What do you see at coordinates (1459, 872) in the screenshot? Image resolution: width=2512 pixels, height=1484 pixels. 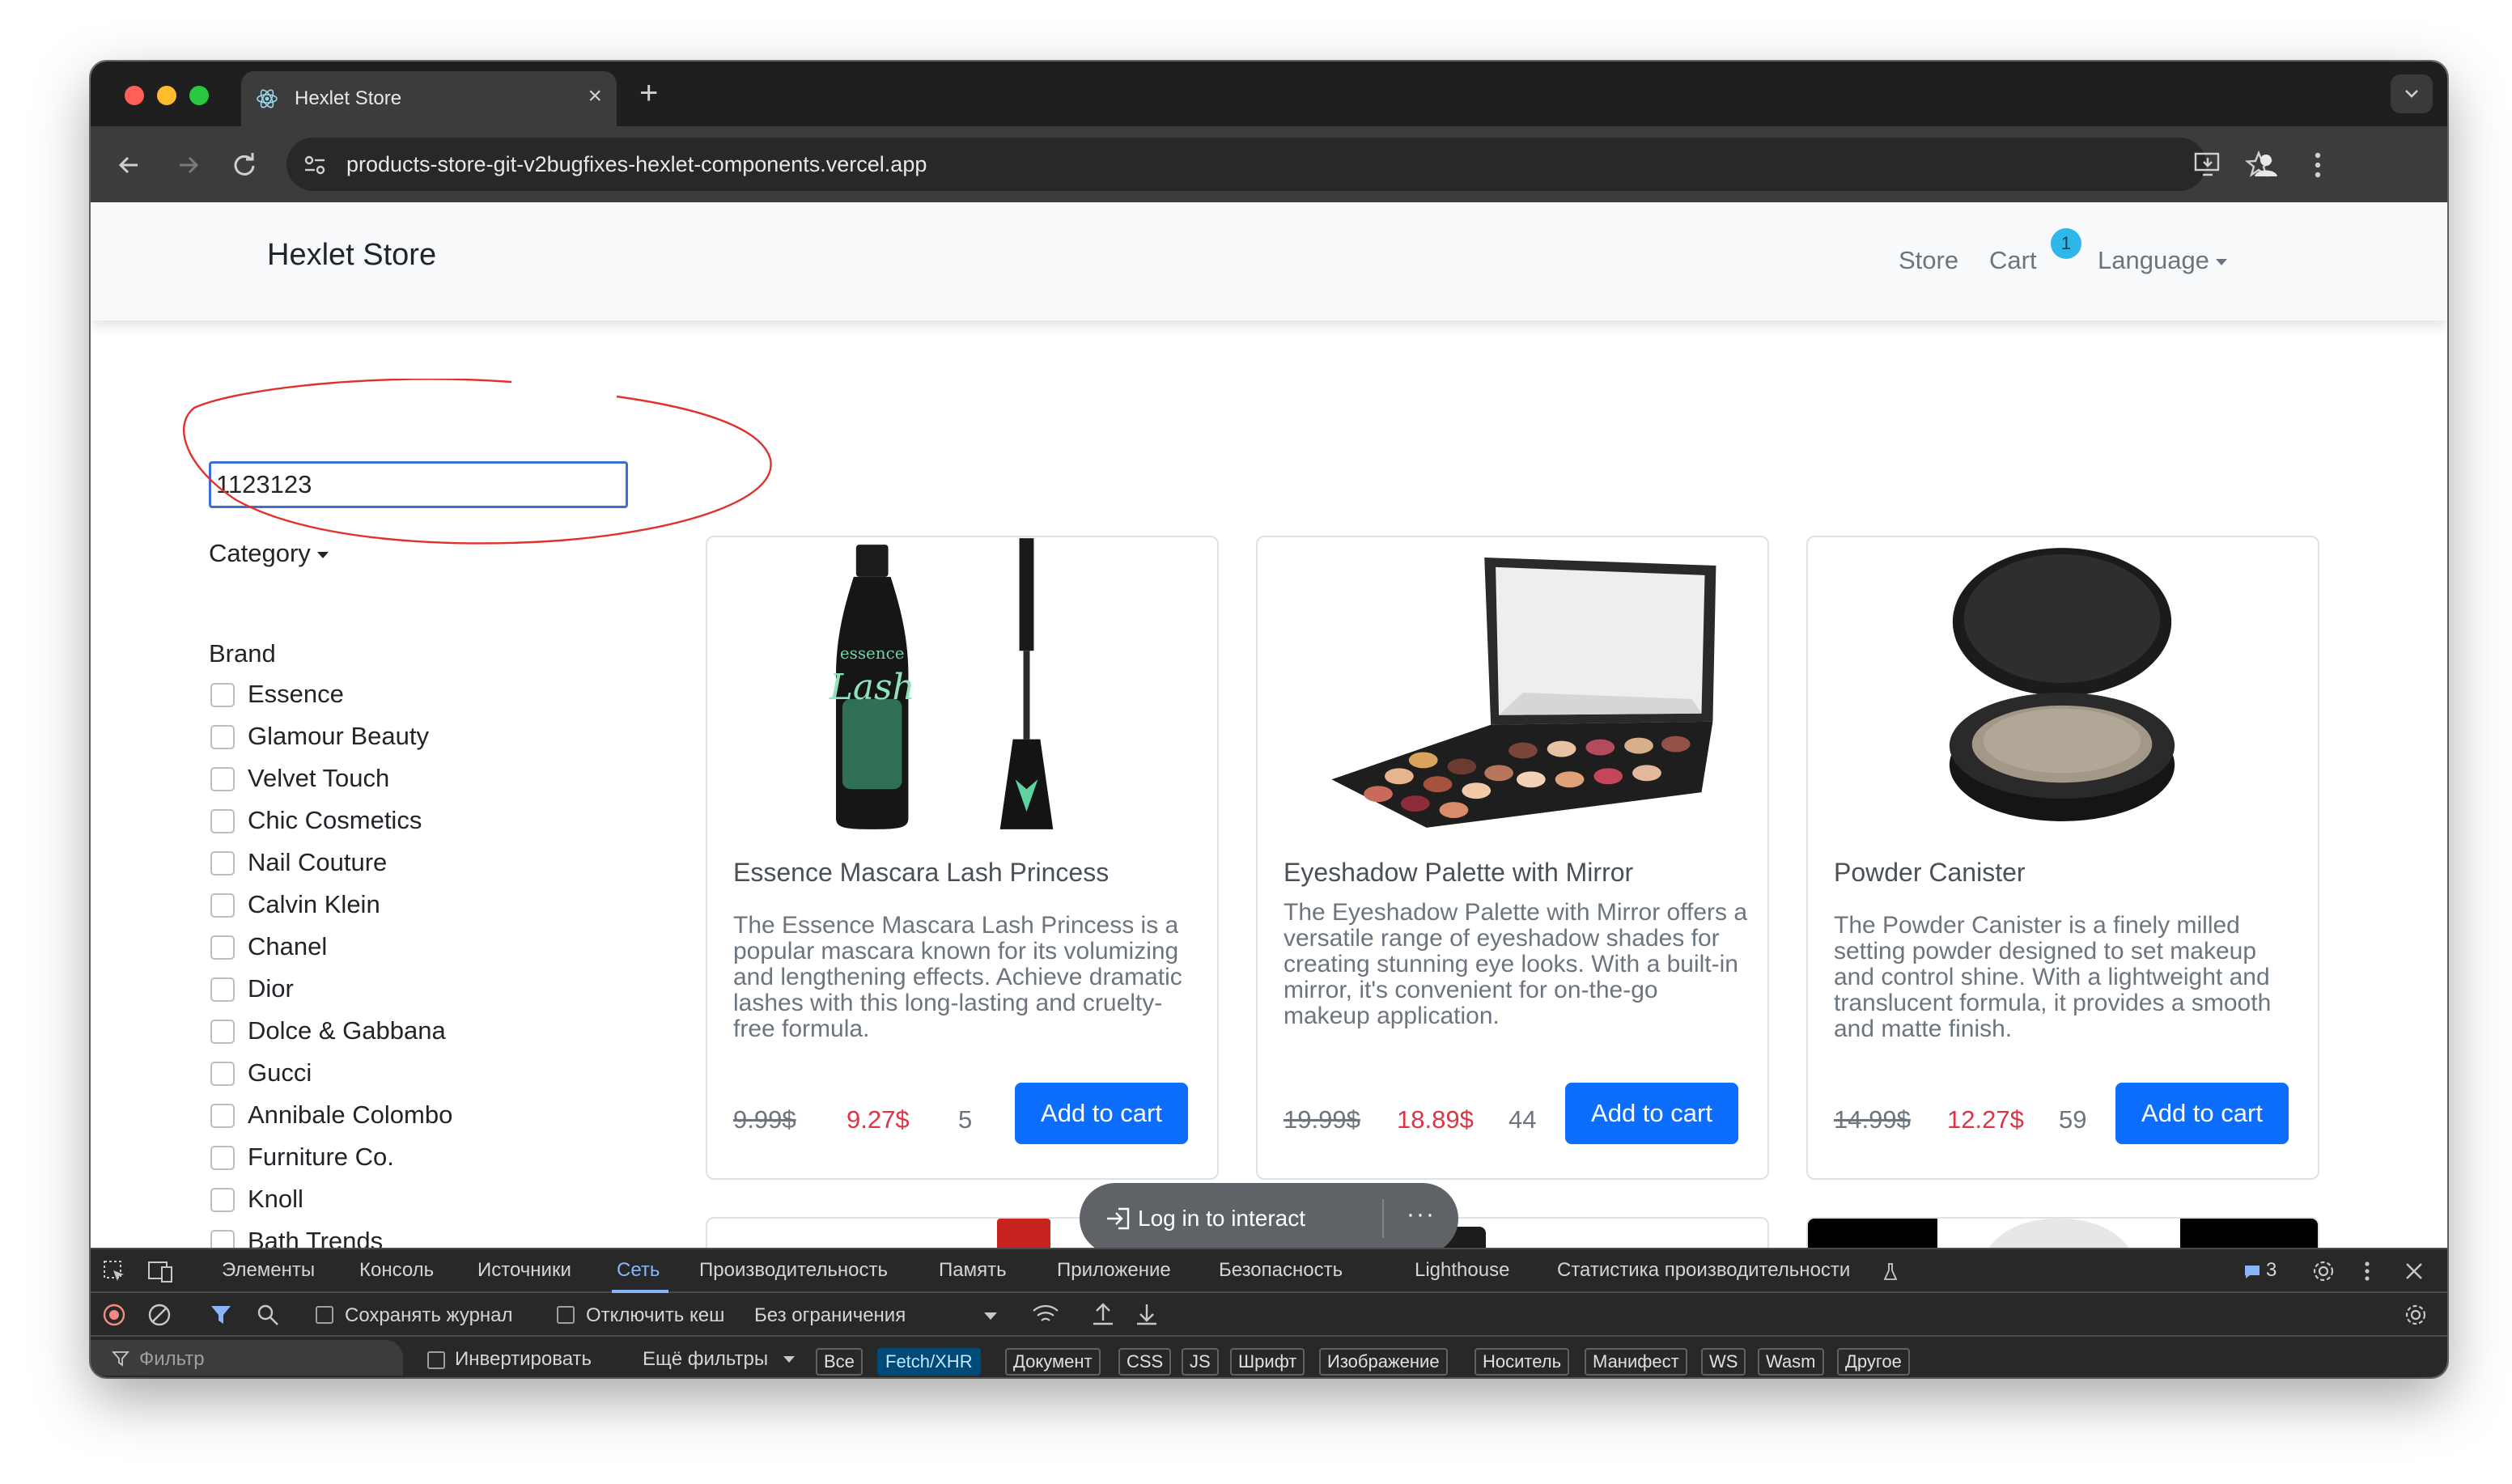 I see `product-title: Eyeshadow Palette with Mirror` at bounding box center [1459, 872].